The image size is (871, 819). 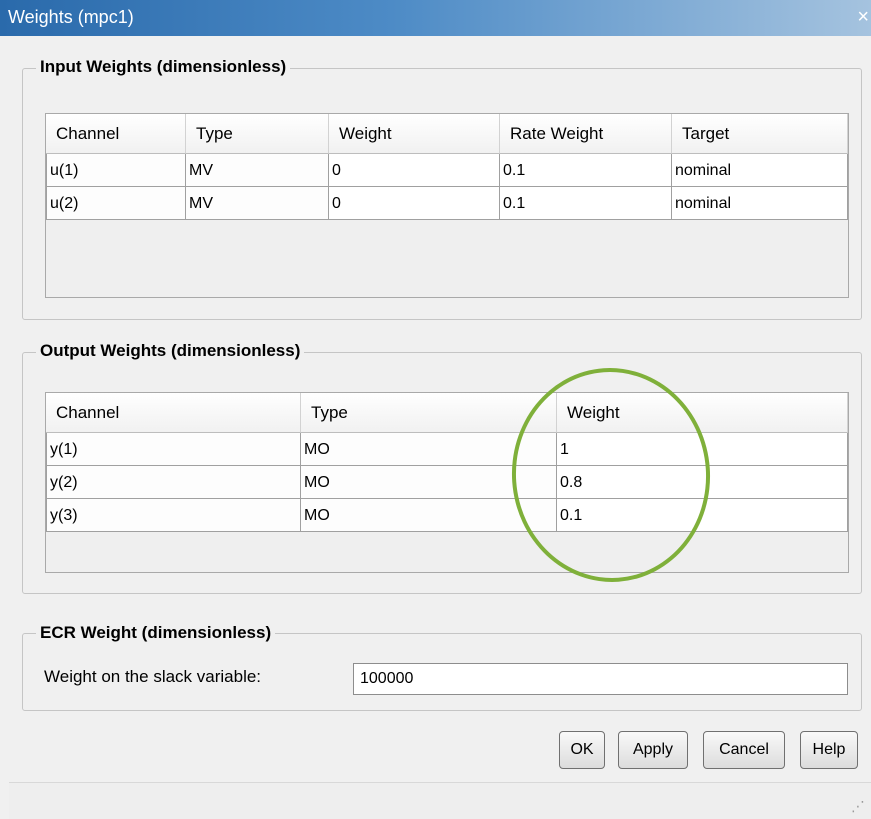 What do you see at coordinates (760, 203) in the screenshot?
I see `u2-target-cell: nominal` at bounding box center [760, 203].